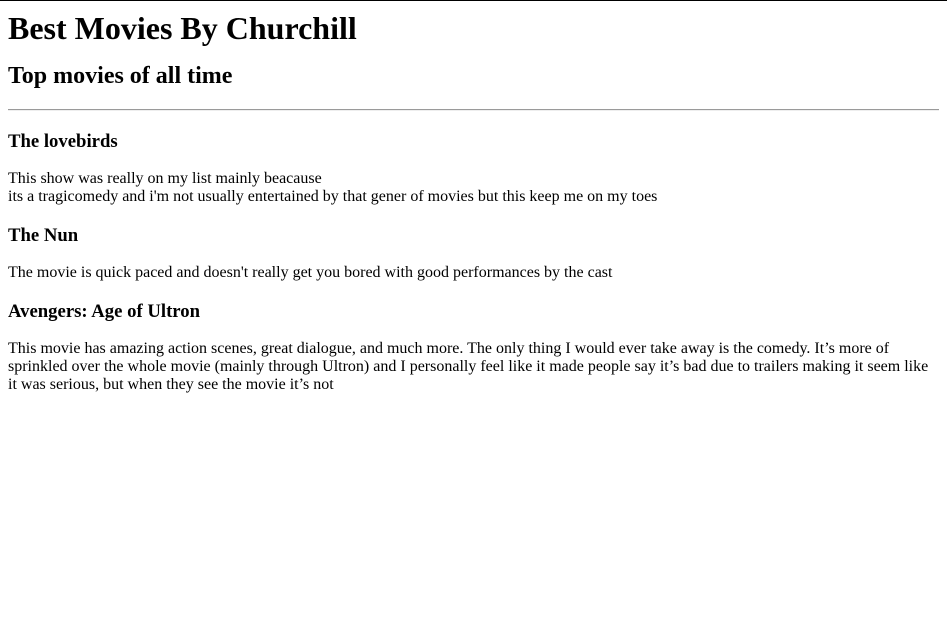 The height and width of the screenshot is (628, 947). What do you see at coordinates (104, 311) in the screenshot?
I see `movie-title: Avengers: Age of Ultron` at bounding box center [104, 311].